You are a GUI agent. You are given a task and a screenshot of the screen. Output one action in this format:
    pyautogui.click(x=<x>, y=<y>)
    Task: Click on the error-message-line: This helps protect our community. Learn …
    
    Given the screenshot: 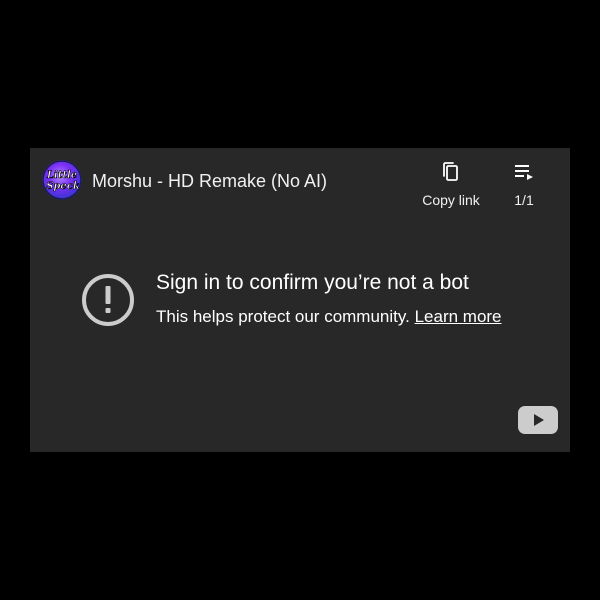 What is the action you would take?
    pyautogui.click(x=329, y=317)
    